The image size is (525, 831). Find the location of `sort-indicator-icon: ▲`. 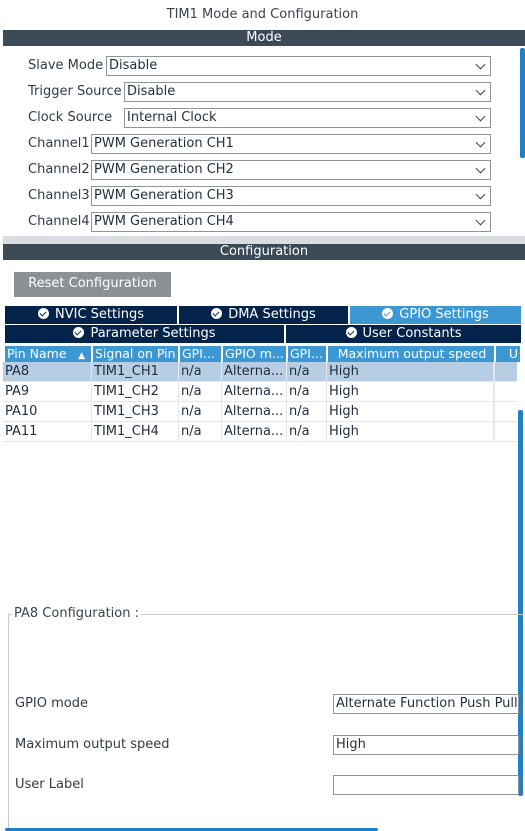

sort-indicator-icon: ▲ is located at coordinates (81, 356).